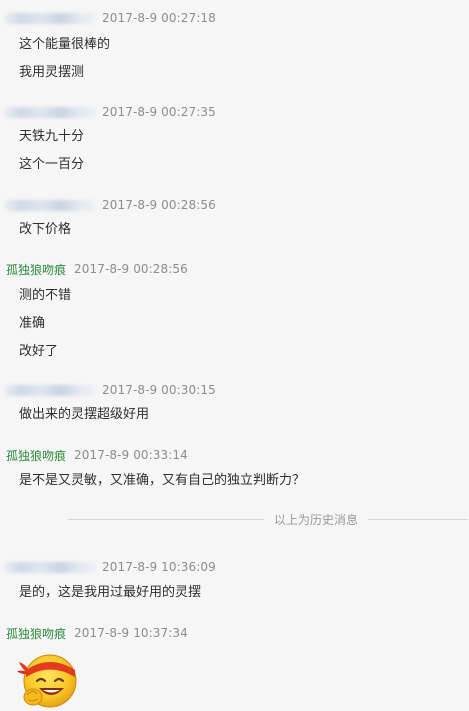 Image resolution: width=469 pixels, height=711 pixels. I want to click on message-text: 是不是又灵敏，又准确，又有自己的独立判断力？, so click(162, 480).